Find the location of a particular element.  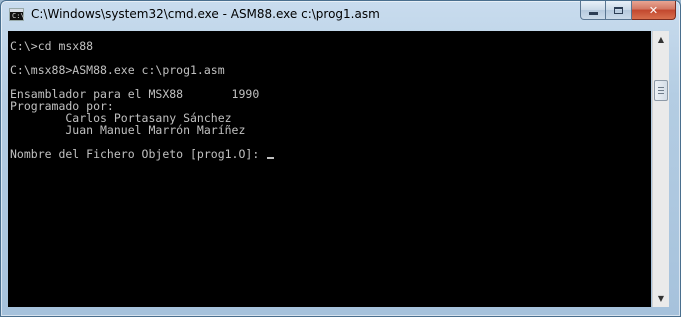

close-icon: ✕ is located at coordinates (653, 10).